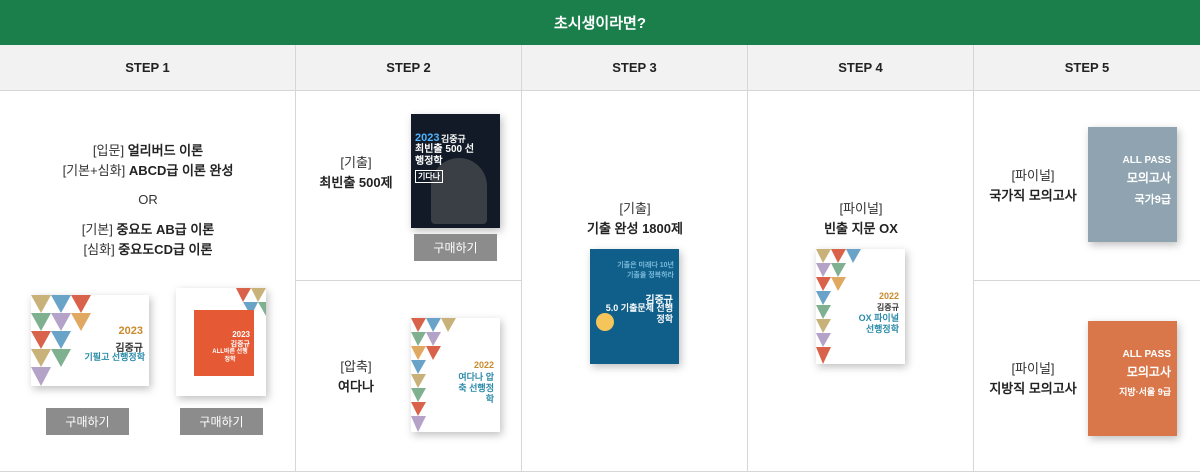 This screenshot has width=1200, height=472. Describe the element at coordinates (455, 247) in the screenshot. I see `buy-button-500: 구매하기` at that location.